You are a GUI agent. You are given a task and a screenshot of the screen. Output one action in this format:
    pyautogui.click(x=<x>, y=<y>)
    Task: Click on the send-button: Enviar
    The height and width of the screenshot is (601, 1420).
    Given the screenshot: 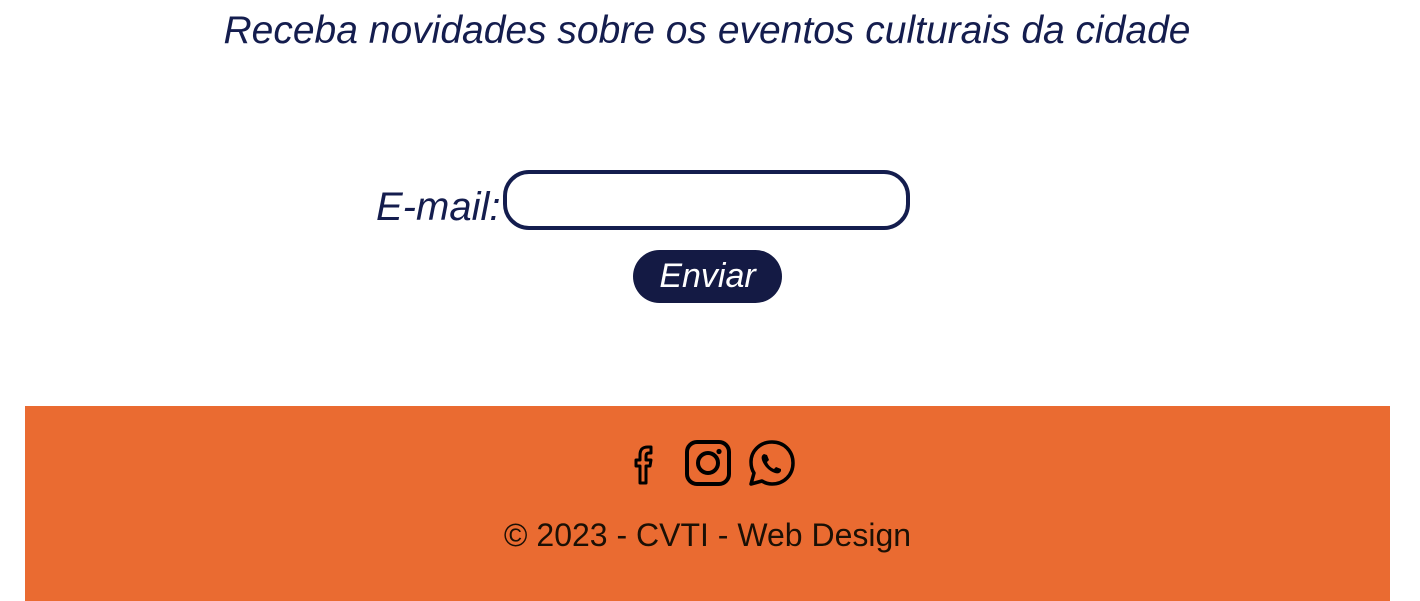 What is the action you would take?
    pyautogui.click(x=707, y=276)
    